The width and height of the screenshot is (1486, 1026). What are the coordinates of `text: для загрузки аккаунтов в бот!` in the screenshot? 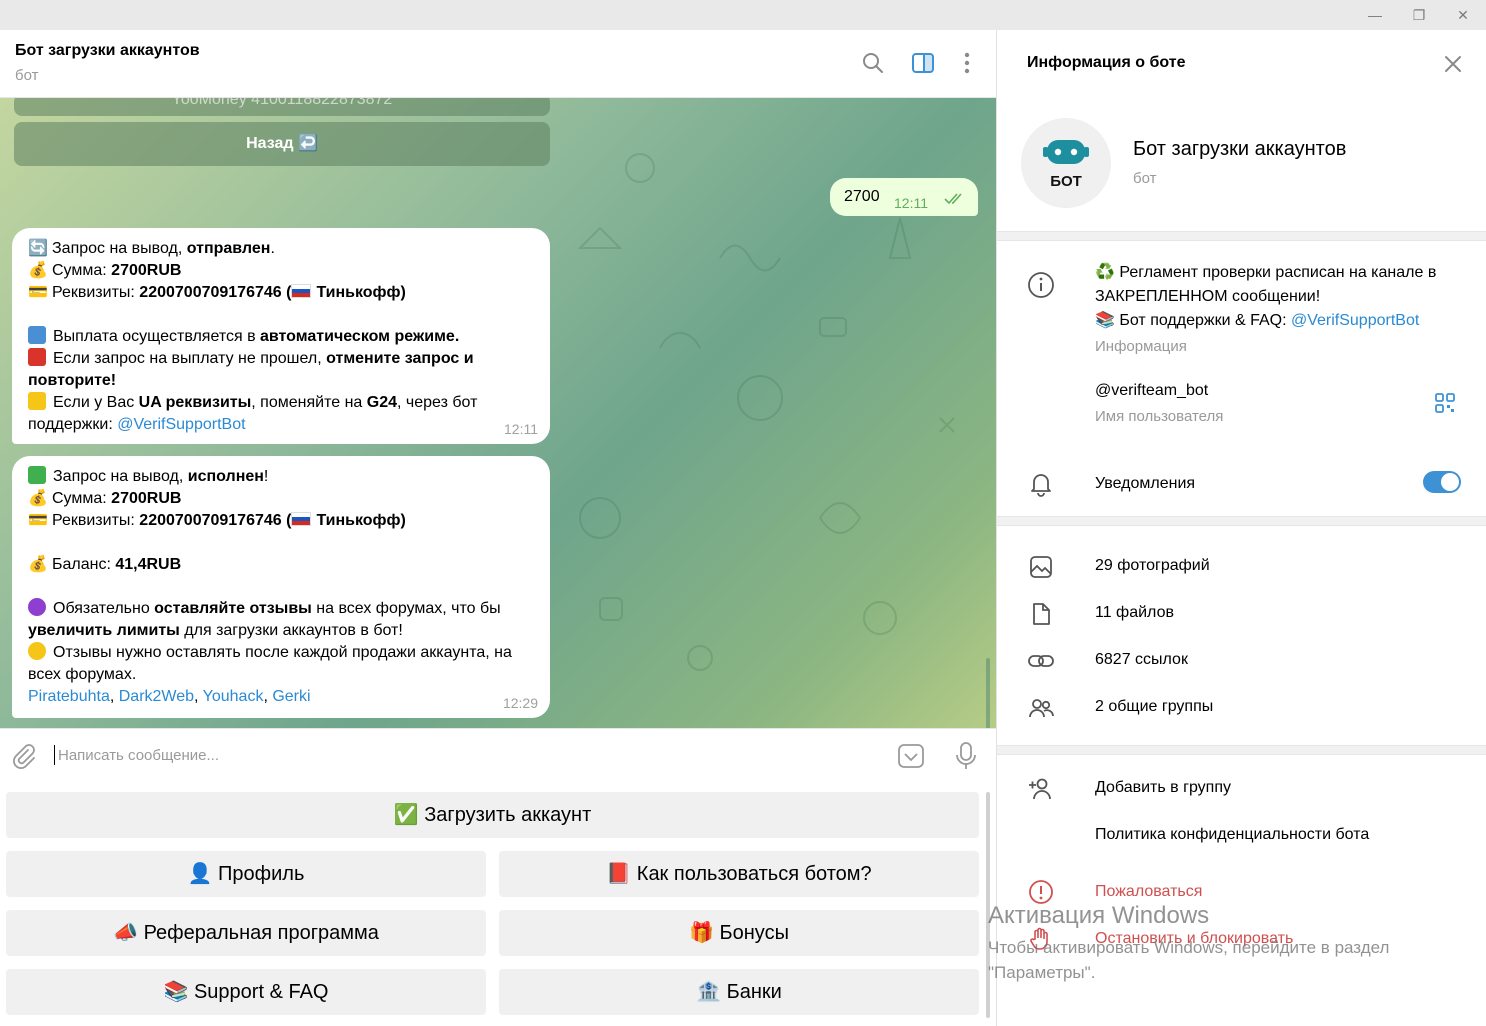 It's located at (291, 630).